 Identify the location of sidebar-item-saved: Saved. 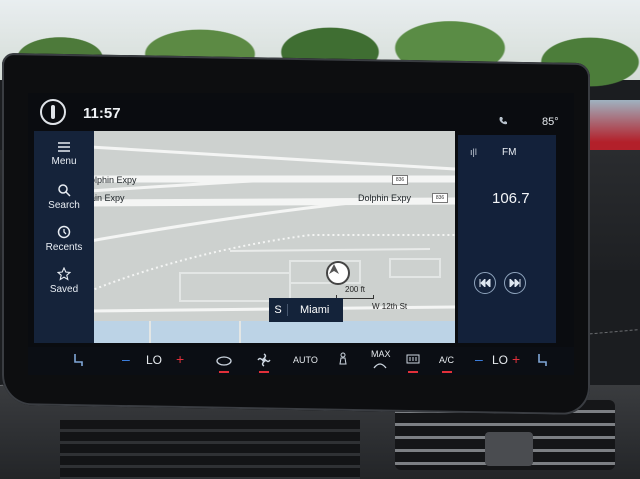
(64, 281).